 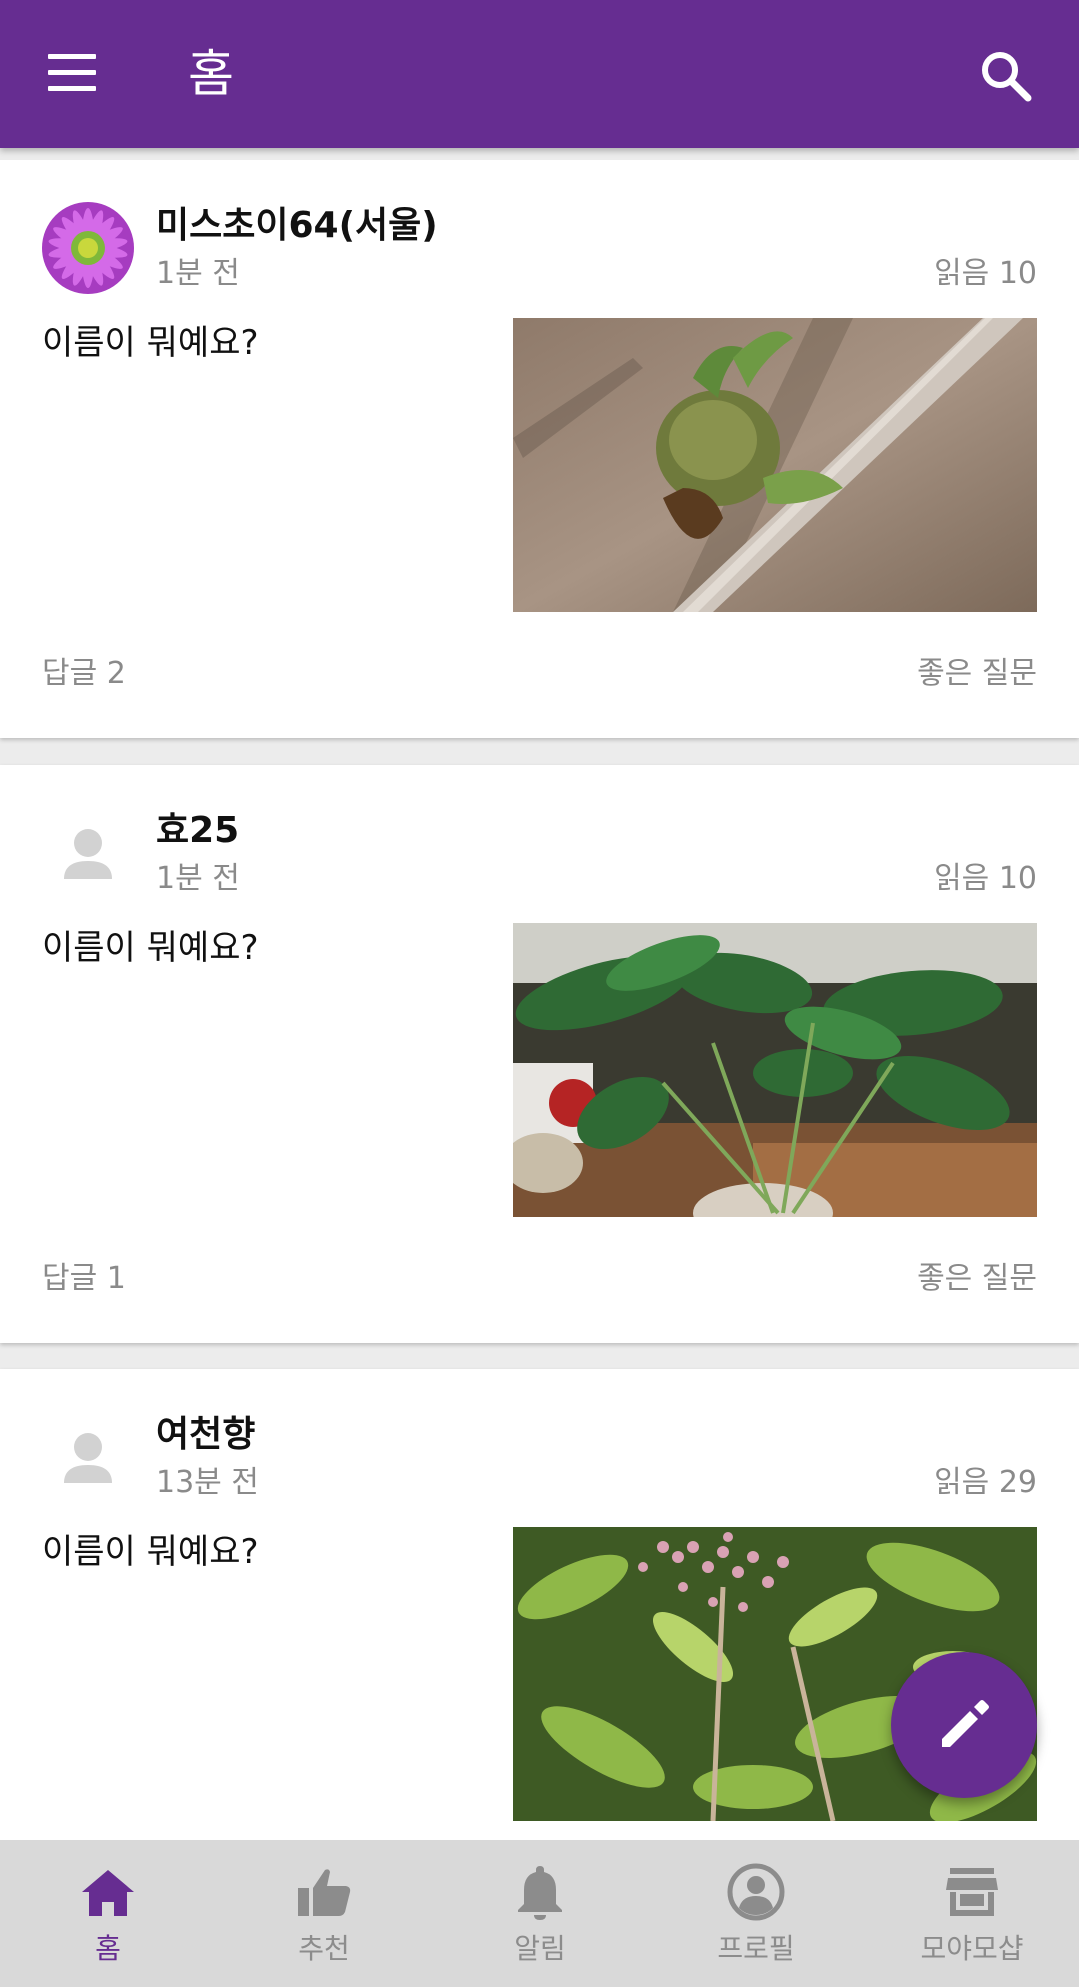 What do you see at coordinates (84, 674) in the screenshot?
I see `reply-count: 답글 2` at bounding box center [84, 674].